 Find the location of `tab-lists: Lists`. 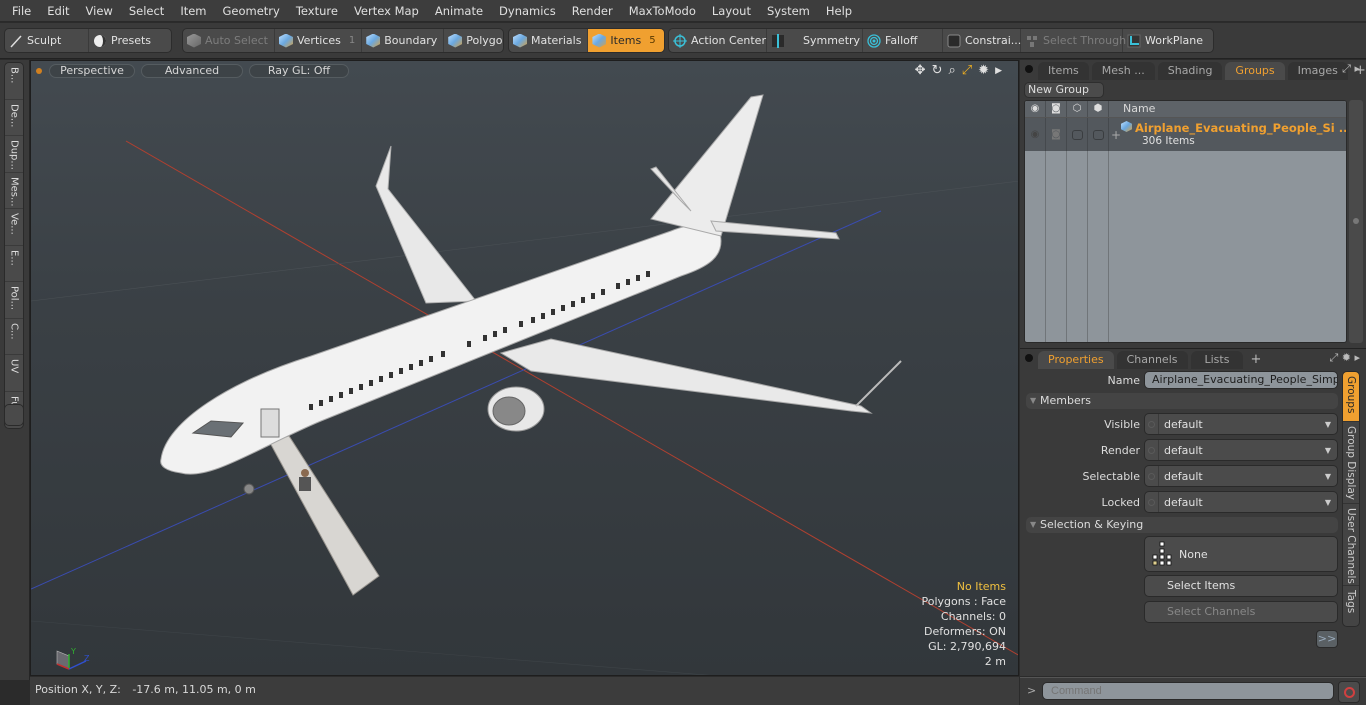

tab-lists: Lists is located at coordinates (1217, 360).